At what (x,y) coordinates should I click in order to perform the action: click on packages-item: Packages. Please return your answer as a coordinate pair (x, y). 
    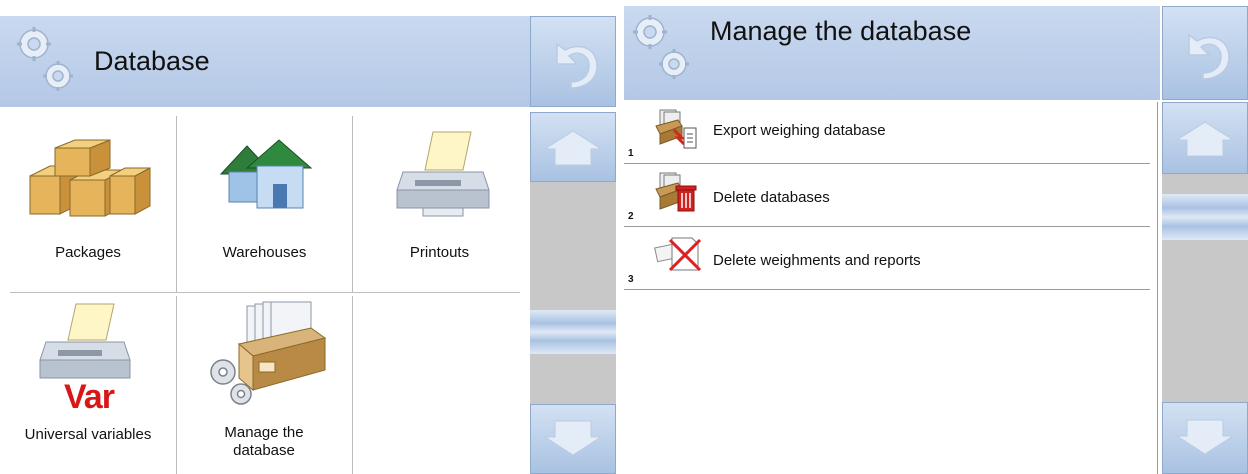
    Looking at the image, I should click on (88, 202).